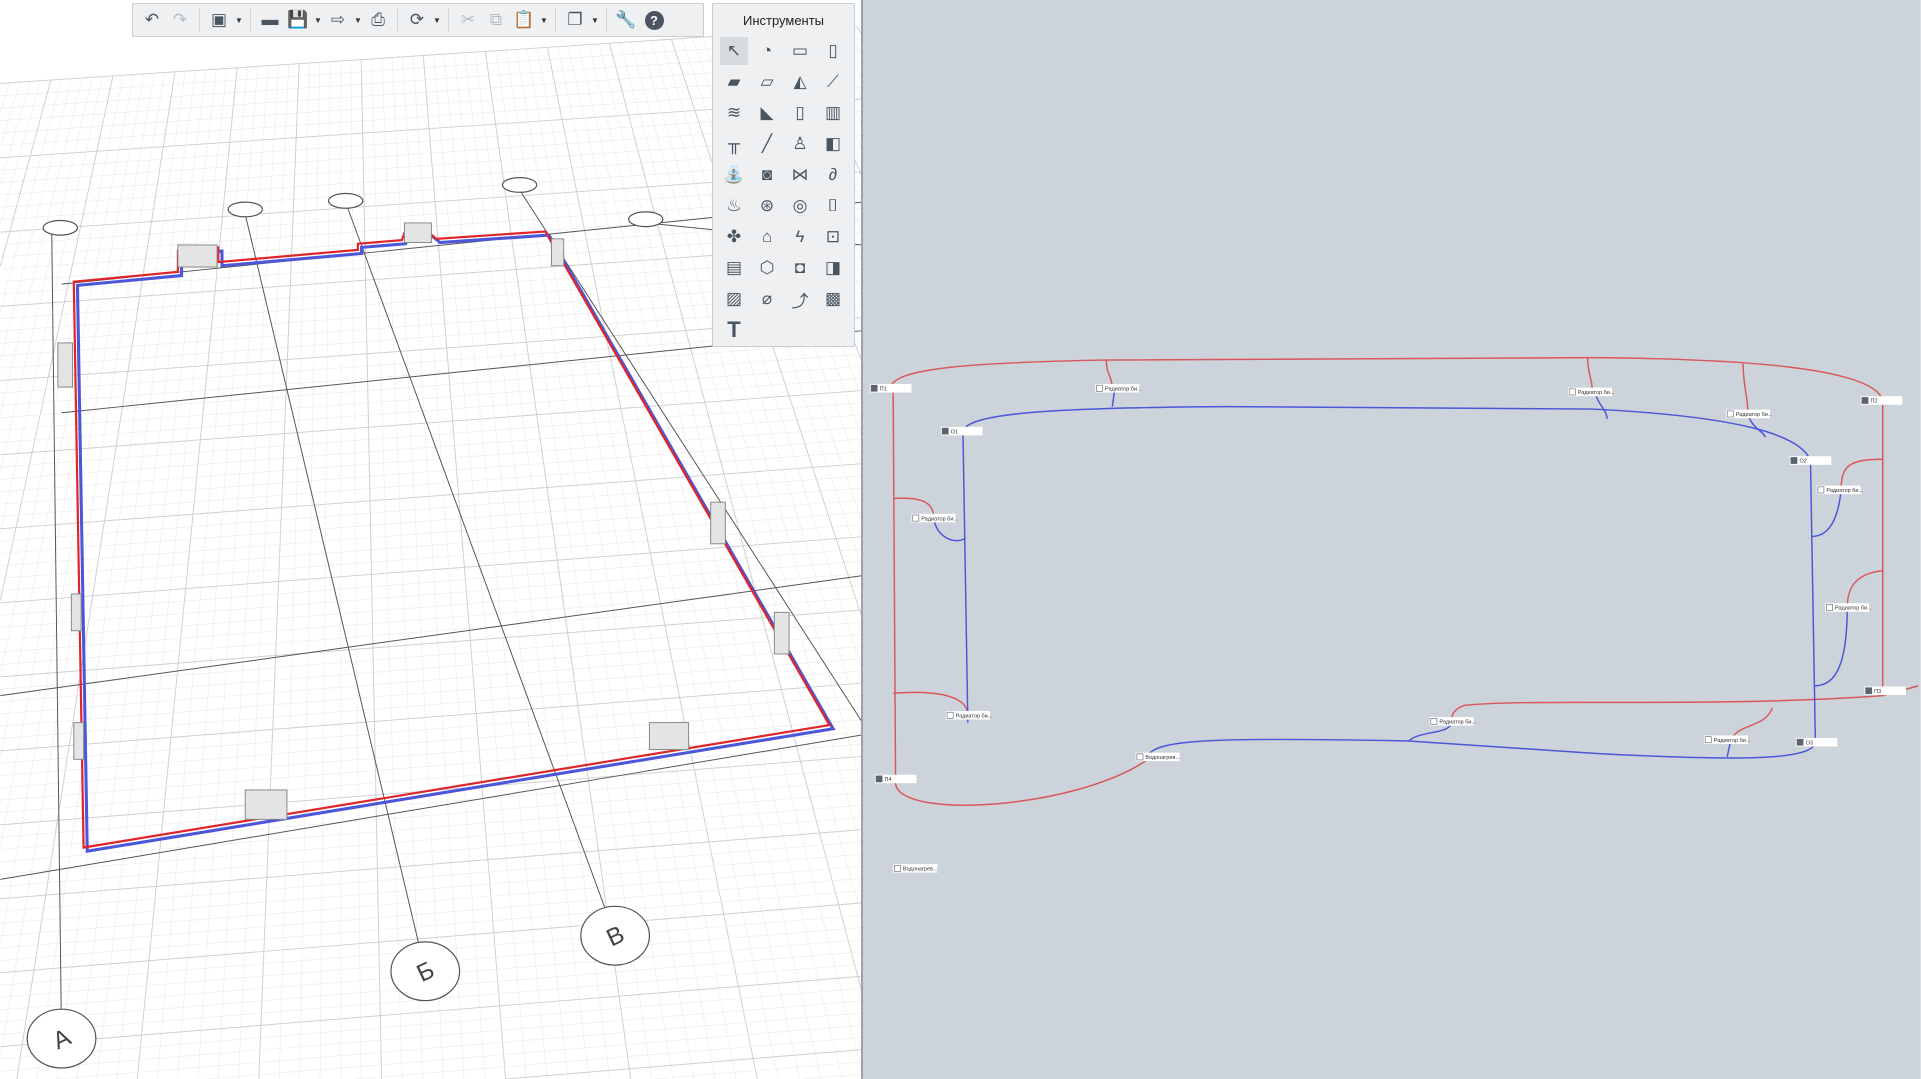 The image size is (1921, 1079). What do you see at coordinates (734, 51) in the screenshot?
I see `select-arrow-icon: ↖` at bounding box center [734, 51].